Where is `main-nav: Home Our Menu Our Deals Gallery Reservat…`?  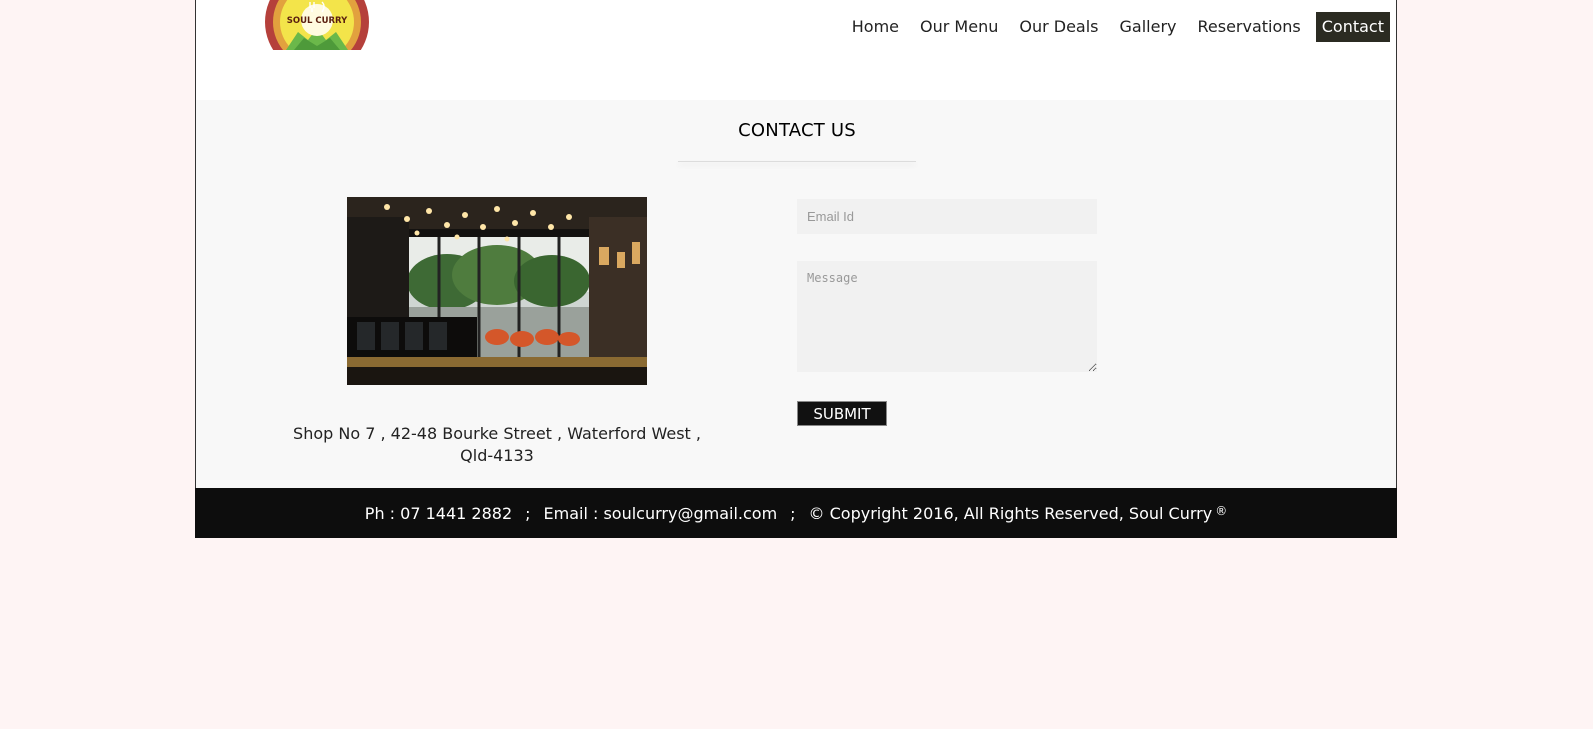 main-nav: Home Our Menu Our Deals Gallery Reservat… is located at coordinates (1113, 27).